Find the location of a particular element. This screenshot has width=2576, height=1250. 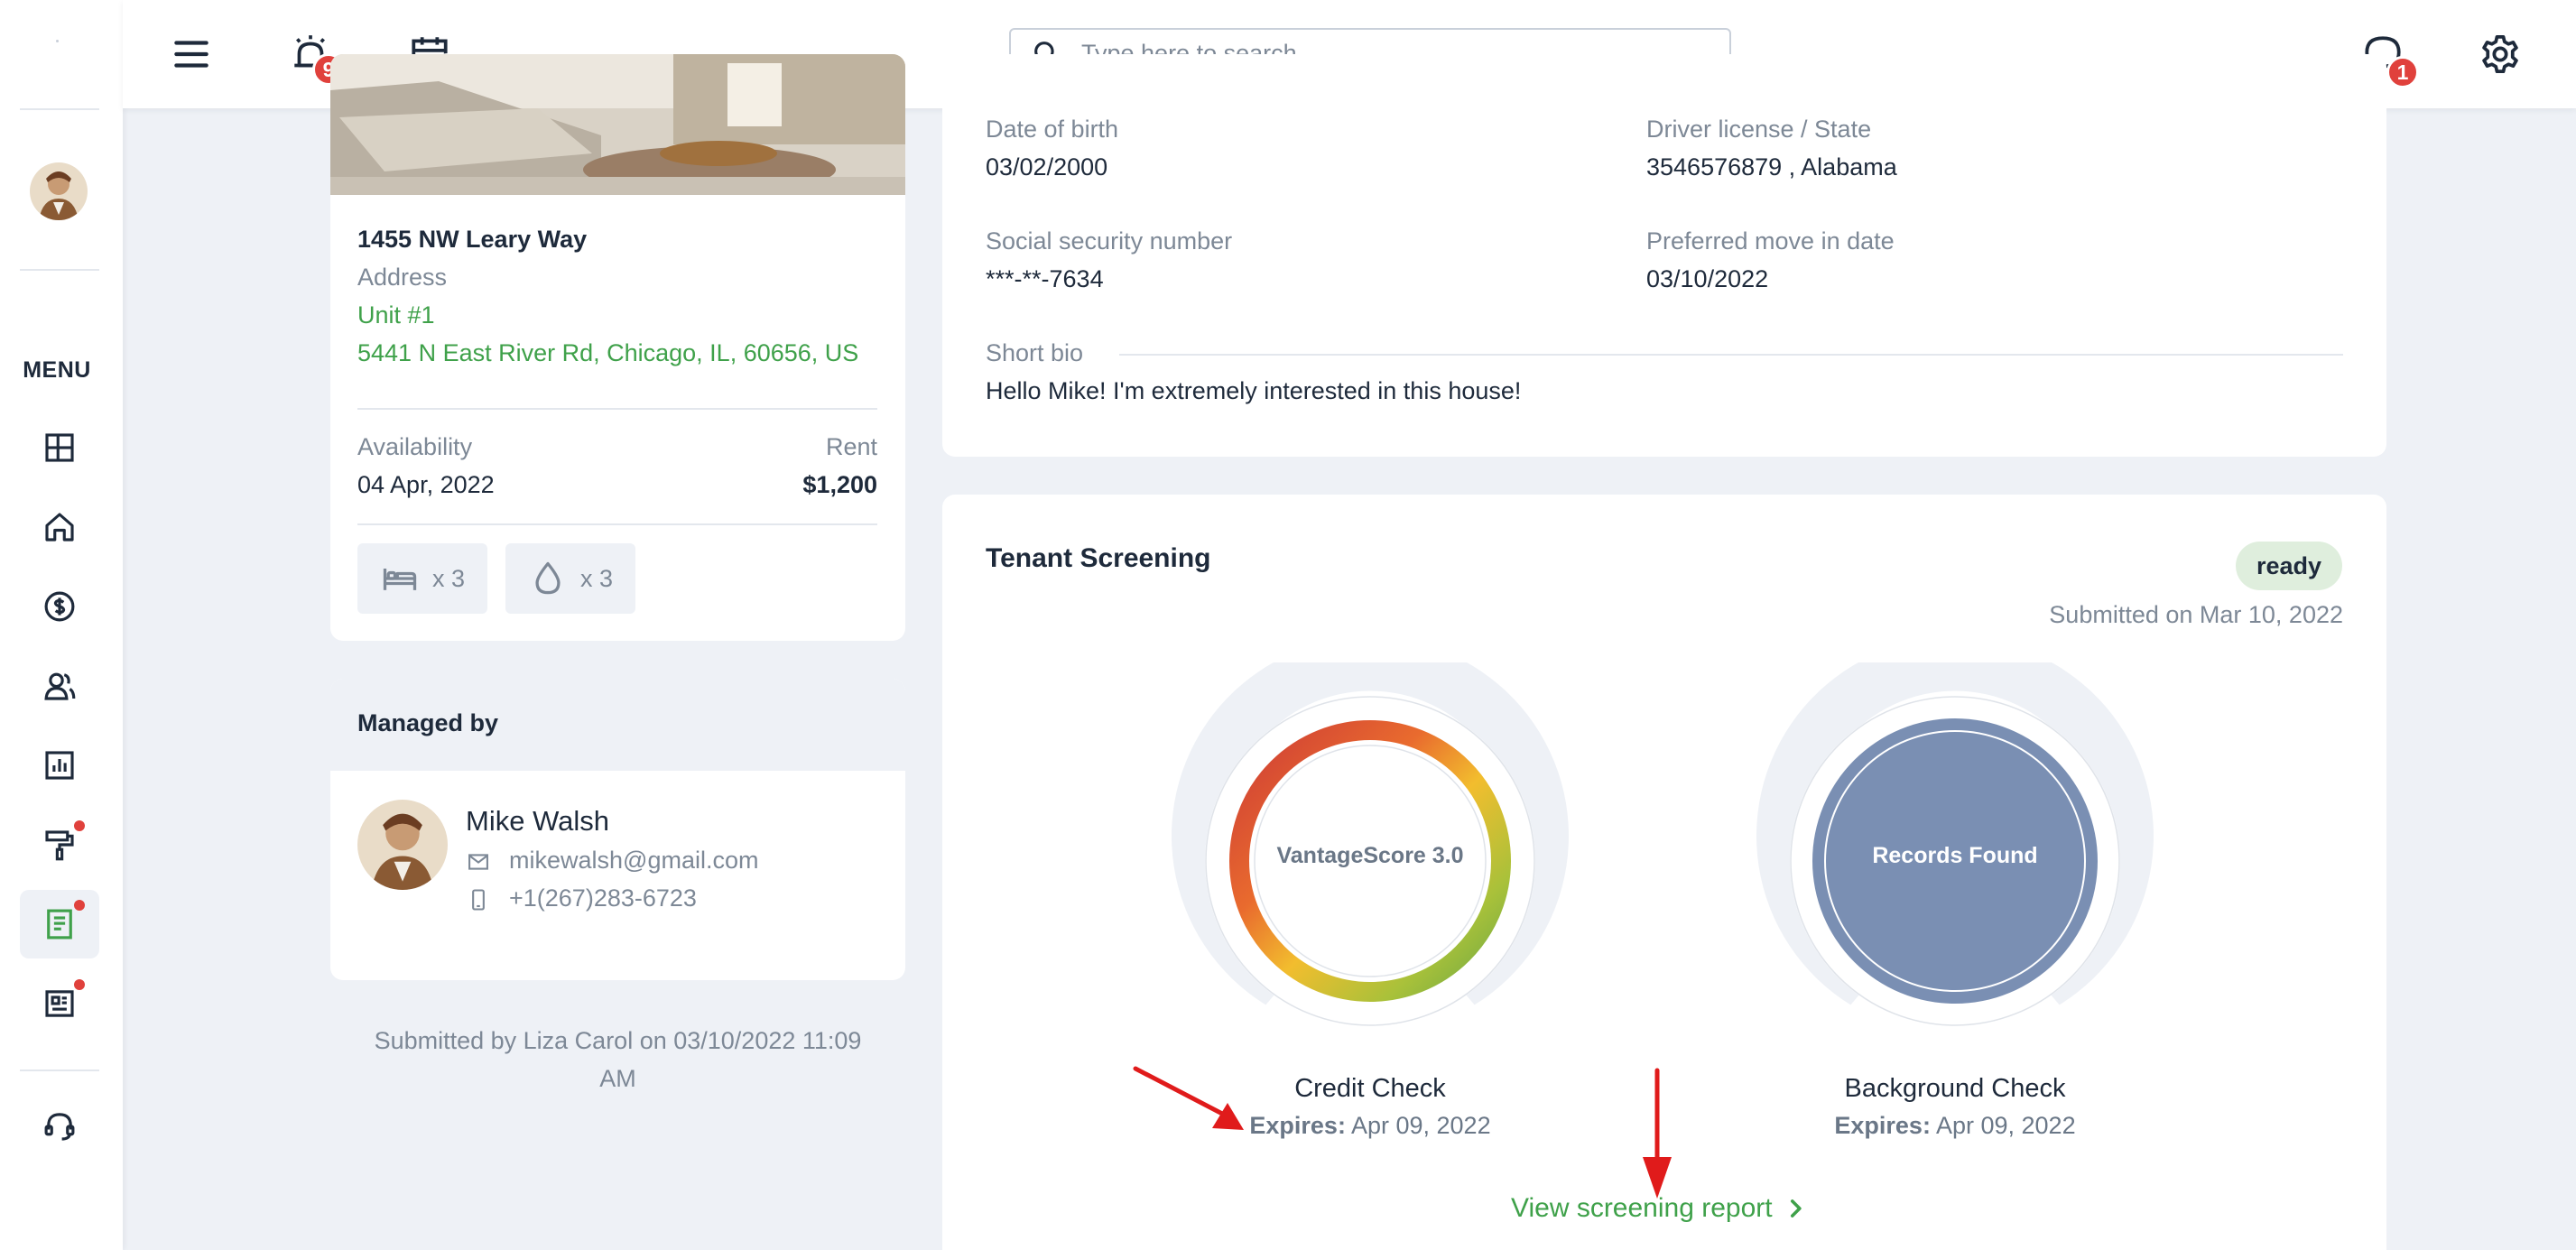

screening-title: Tenant Screening is located at coordinates (1098, 558).